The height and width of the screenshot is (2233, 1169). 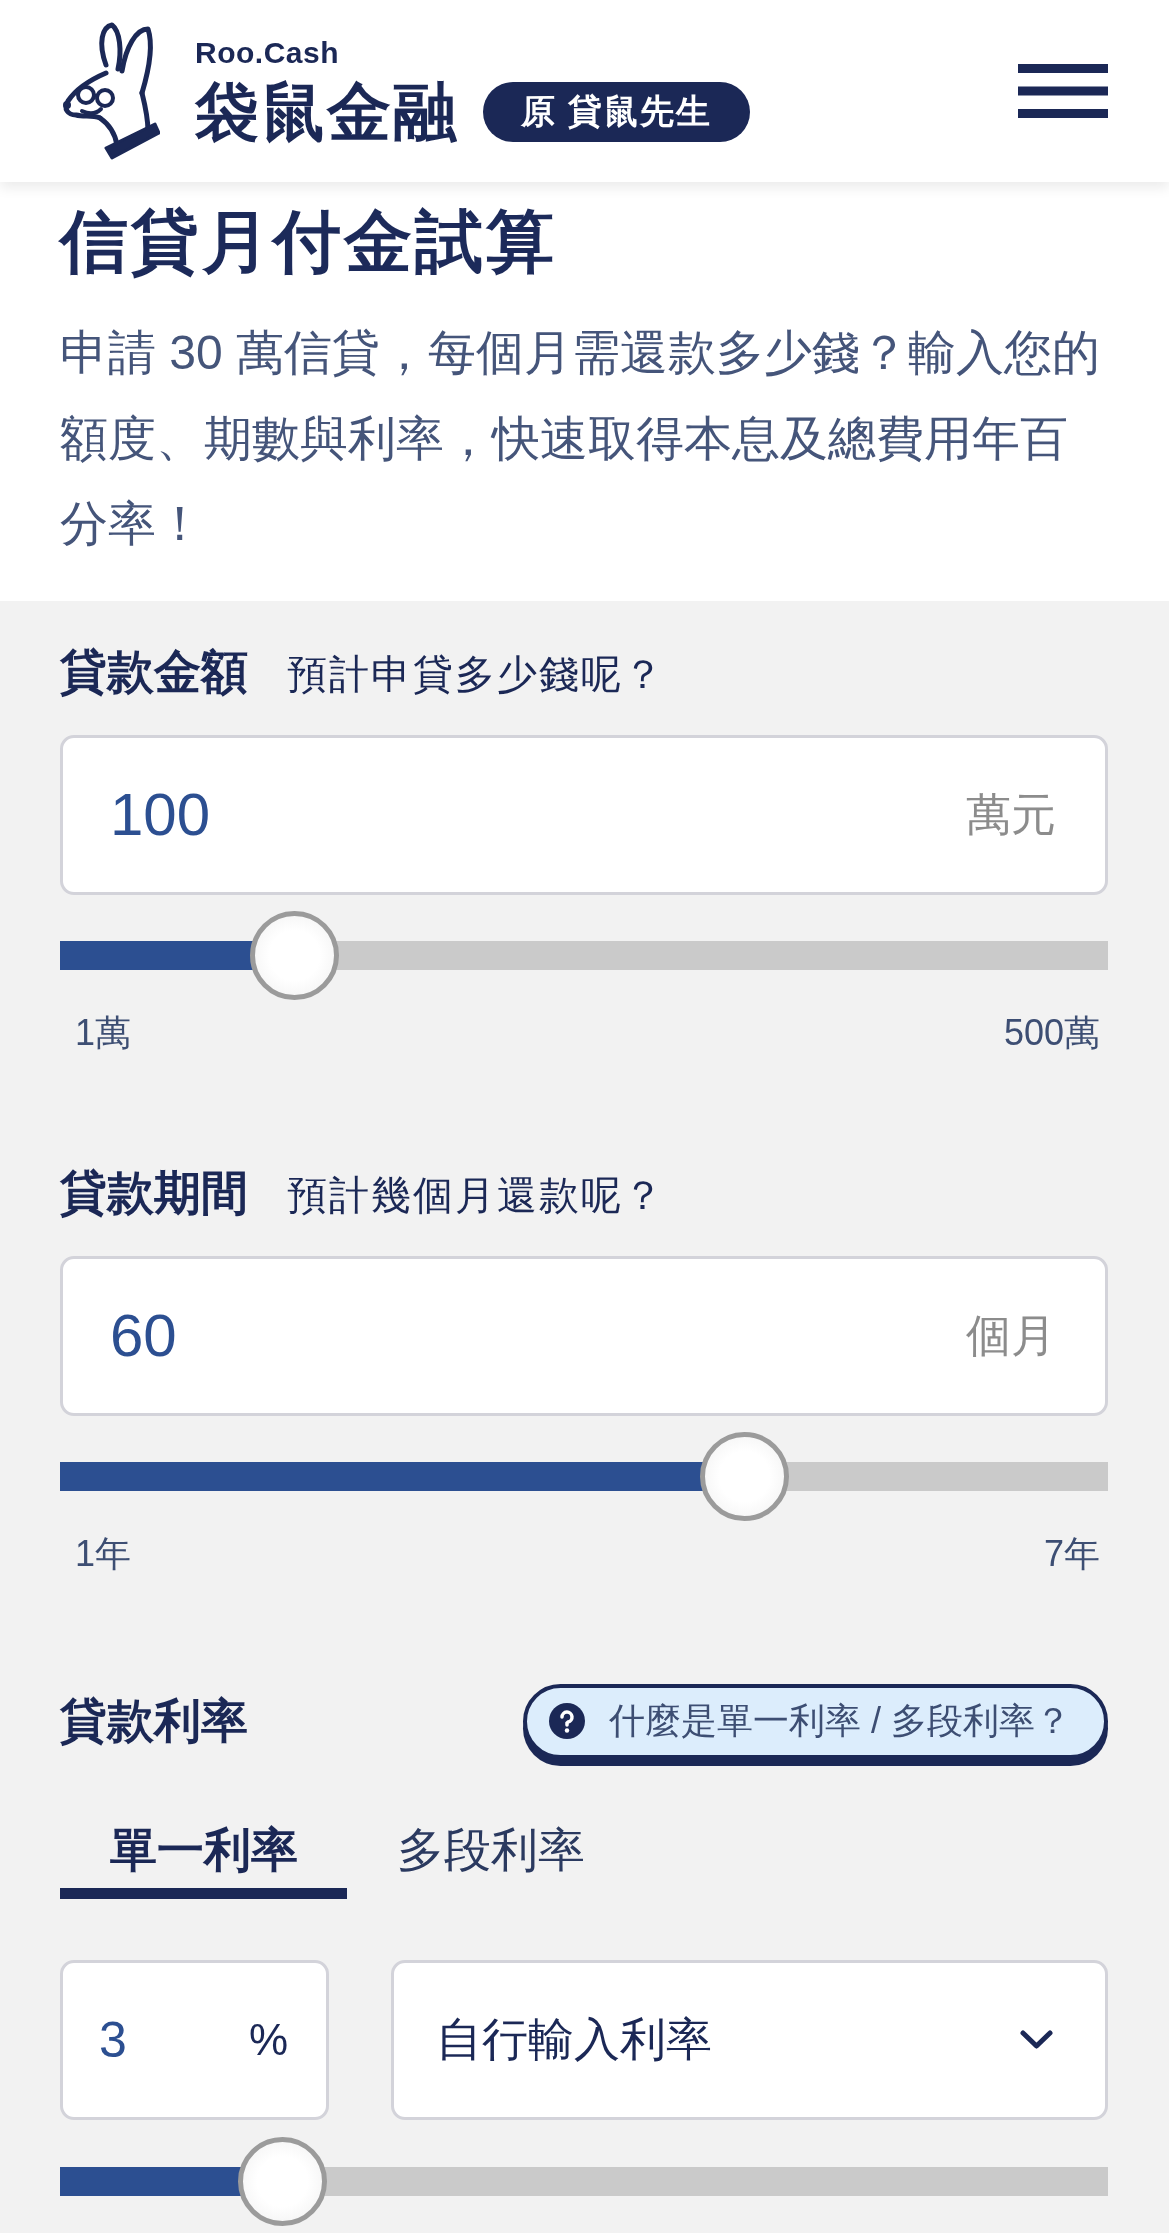 What do you see at coordinates (103, 1553) in the screenshot?
I see `range-min-label: 1年` at bounding box center [103, 1553].